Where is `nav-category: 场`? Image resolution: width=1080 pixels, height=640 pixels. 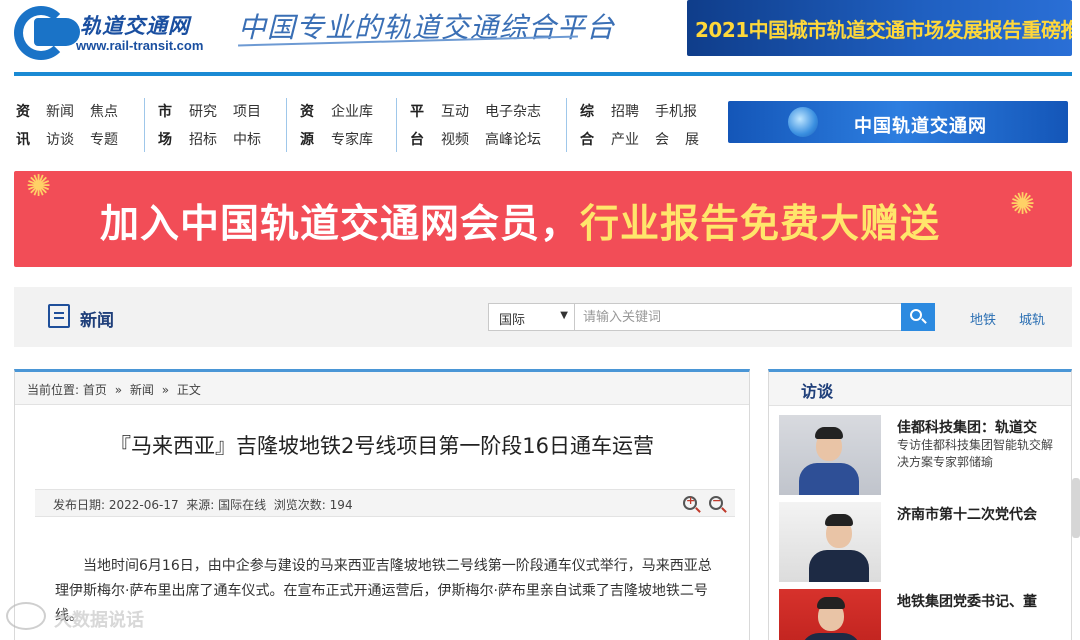 nav-category: 场 is located at coordinates (165, 140).